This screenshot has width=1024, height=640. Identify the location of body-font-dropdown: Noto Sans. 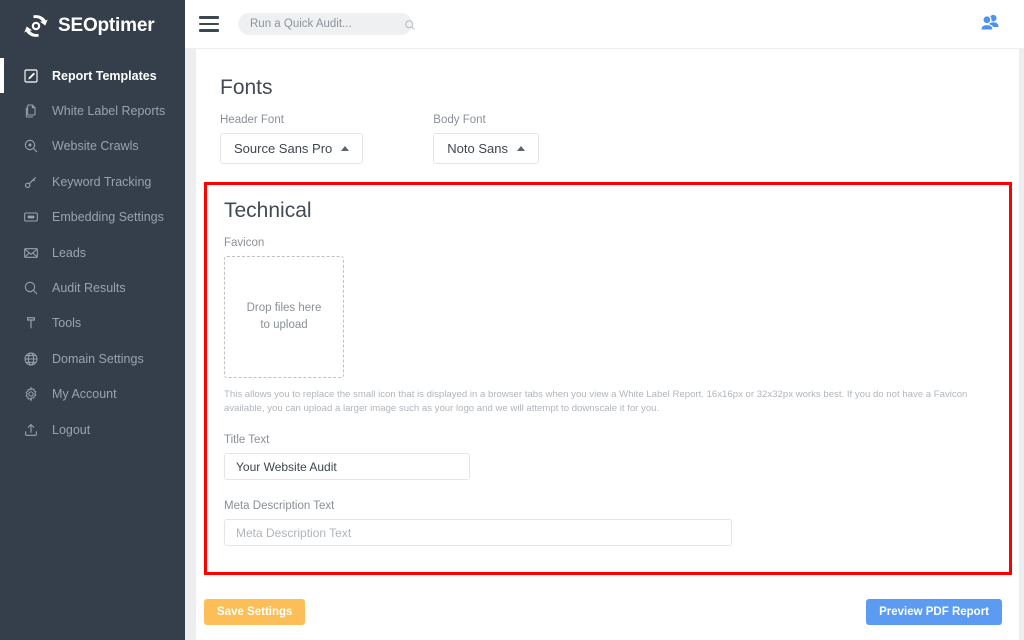
(486, 148).